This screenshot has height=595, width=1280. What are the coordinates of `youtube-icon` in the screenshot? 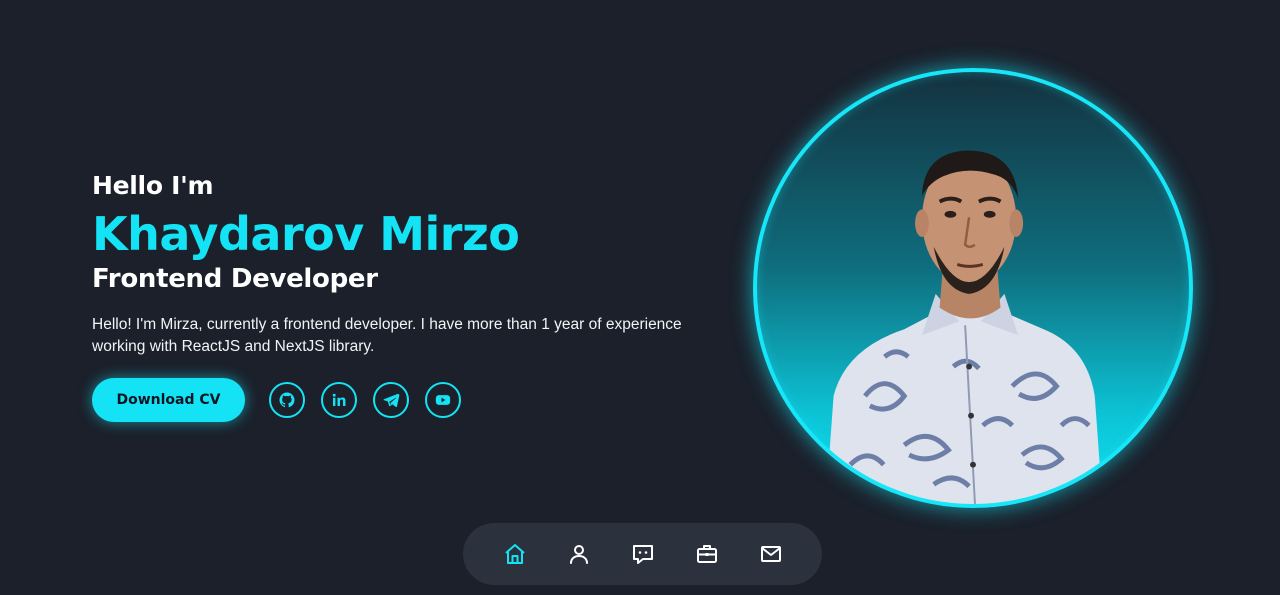 It's located at (443, 400).